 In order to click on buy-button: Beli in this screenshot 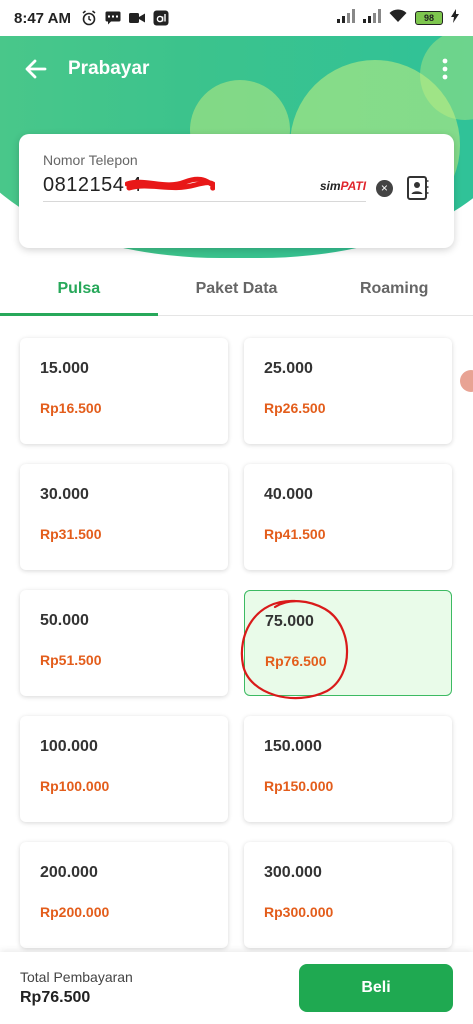, I will do `click(376, 988)`.